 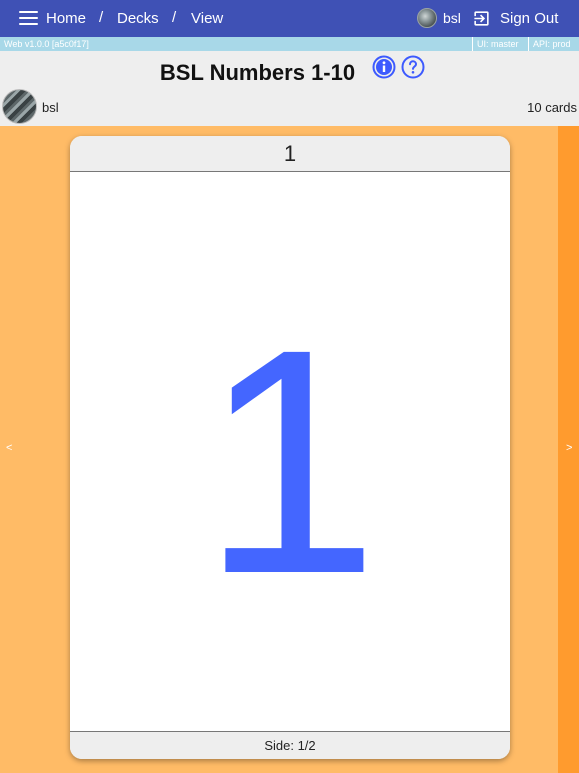 I want to click on api-version: API: prod, so click(x=549, y=44).